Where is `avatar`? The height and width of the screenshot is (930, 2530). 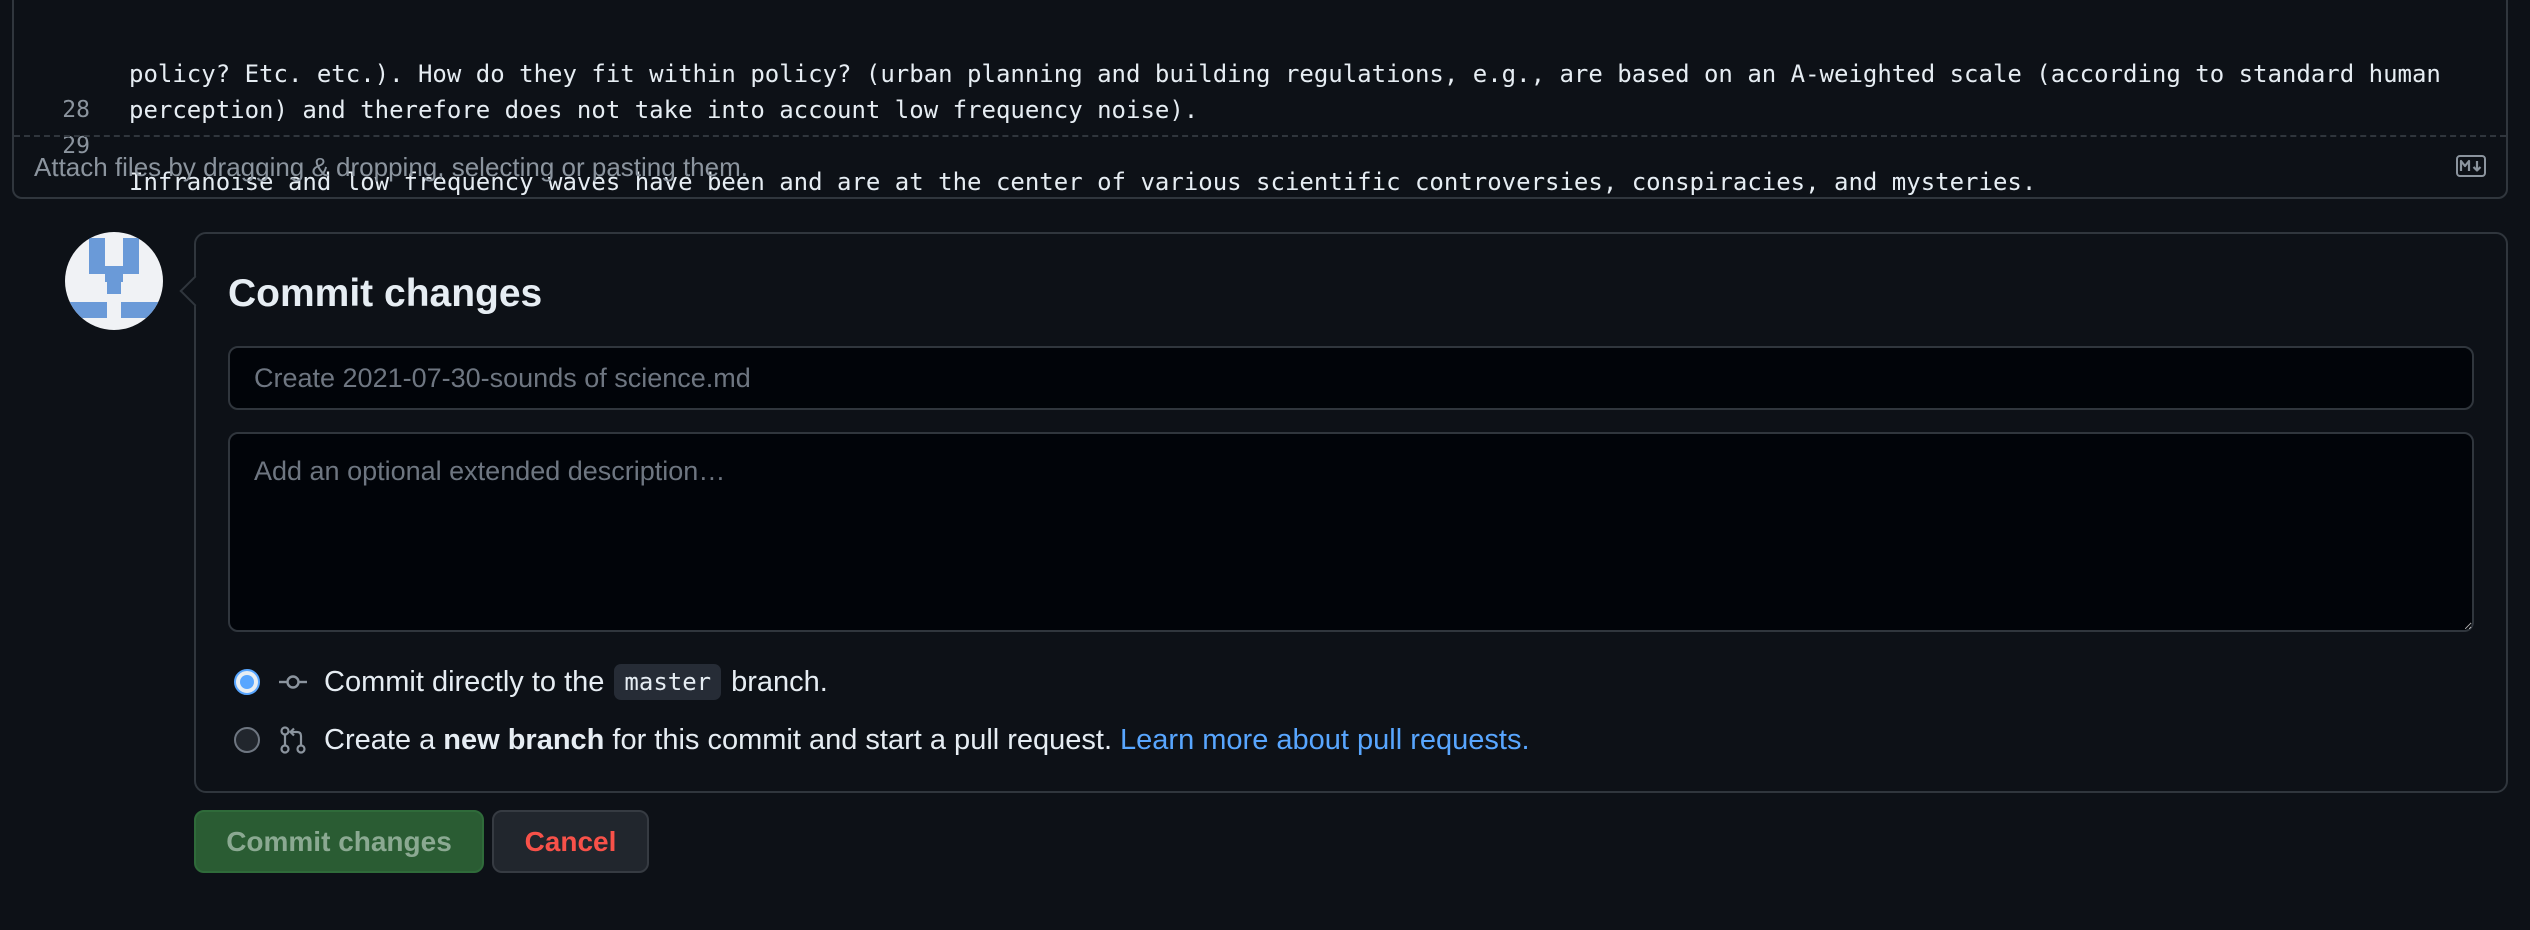
avatar is located at coordinates (114, 281).